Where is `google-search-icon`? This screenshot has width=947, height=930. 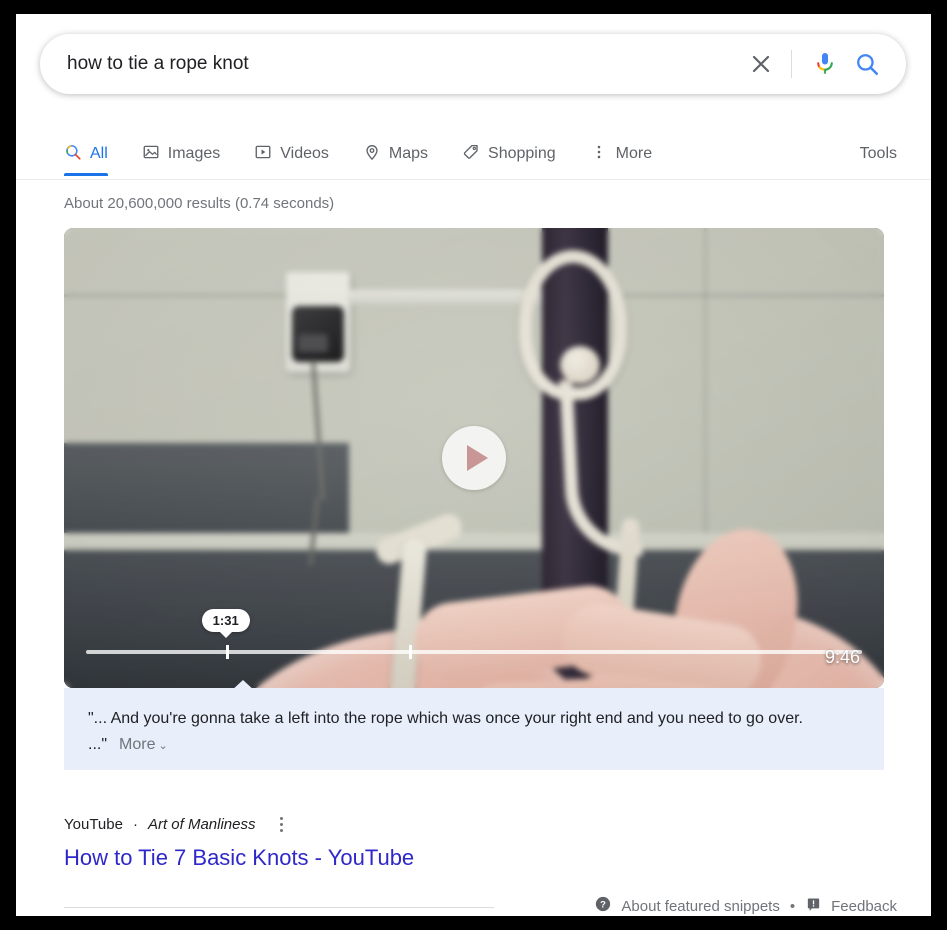 google-search-icon is located at coordinates (73, 154).